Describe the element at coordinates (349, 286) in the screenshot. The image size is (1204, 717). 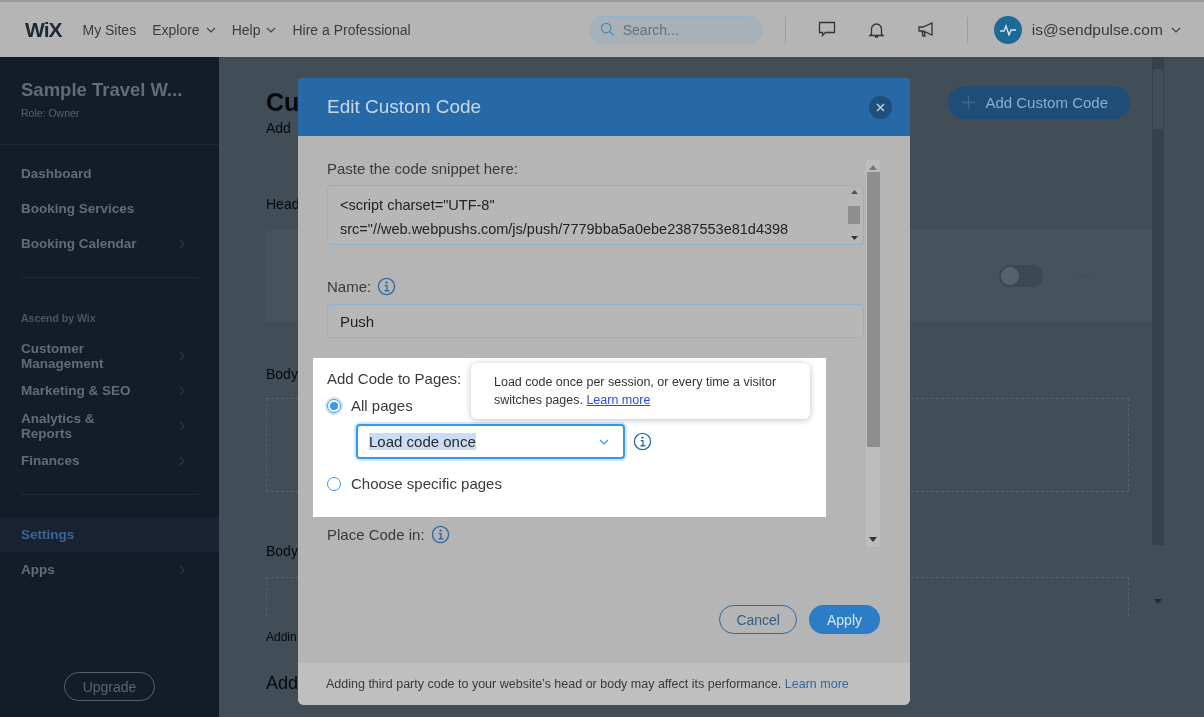
I see `field-label: Name:` at that location.